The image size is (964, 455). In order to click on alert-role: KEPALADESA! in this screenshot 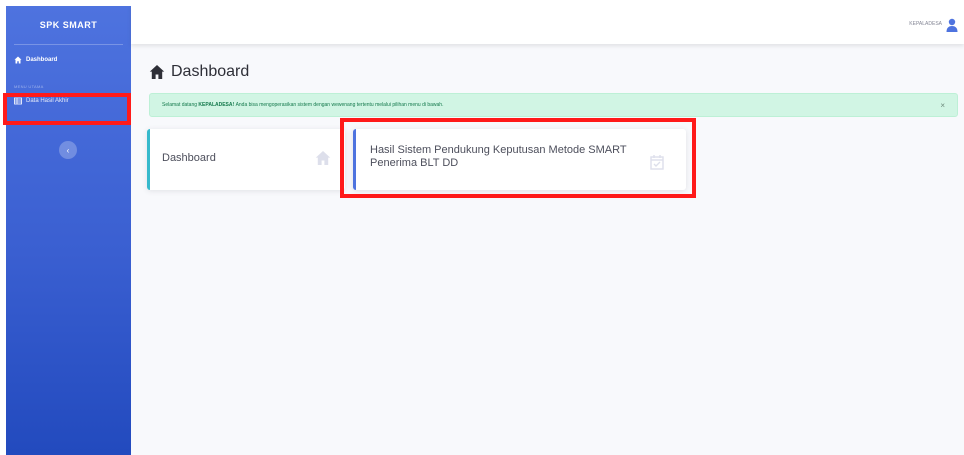, I will do `click(216, 105)`.